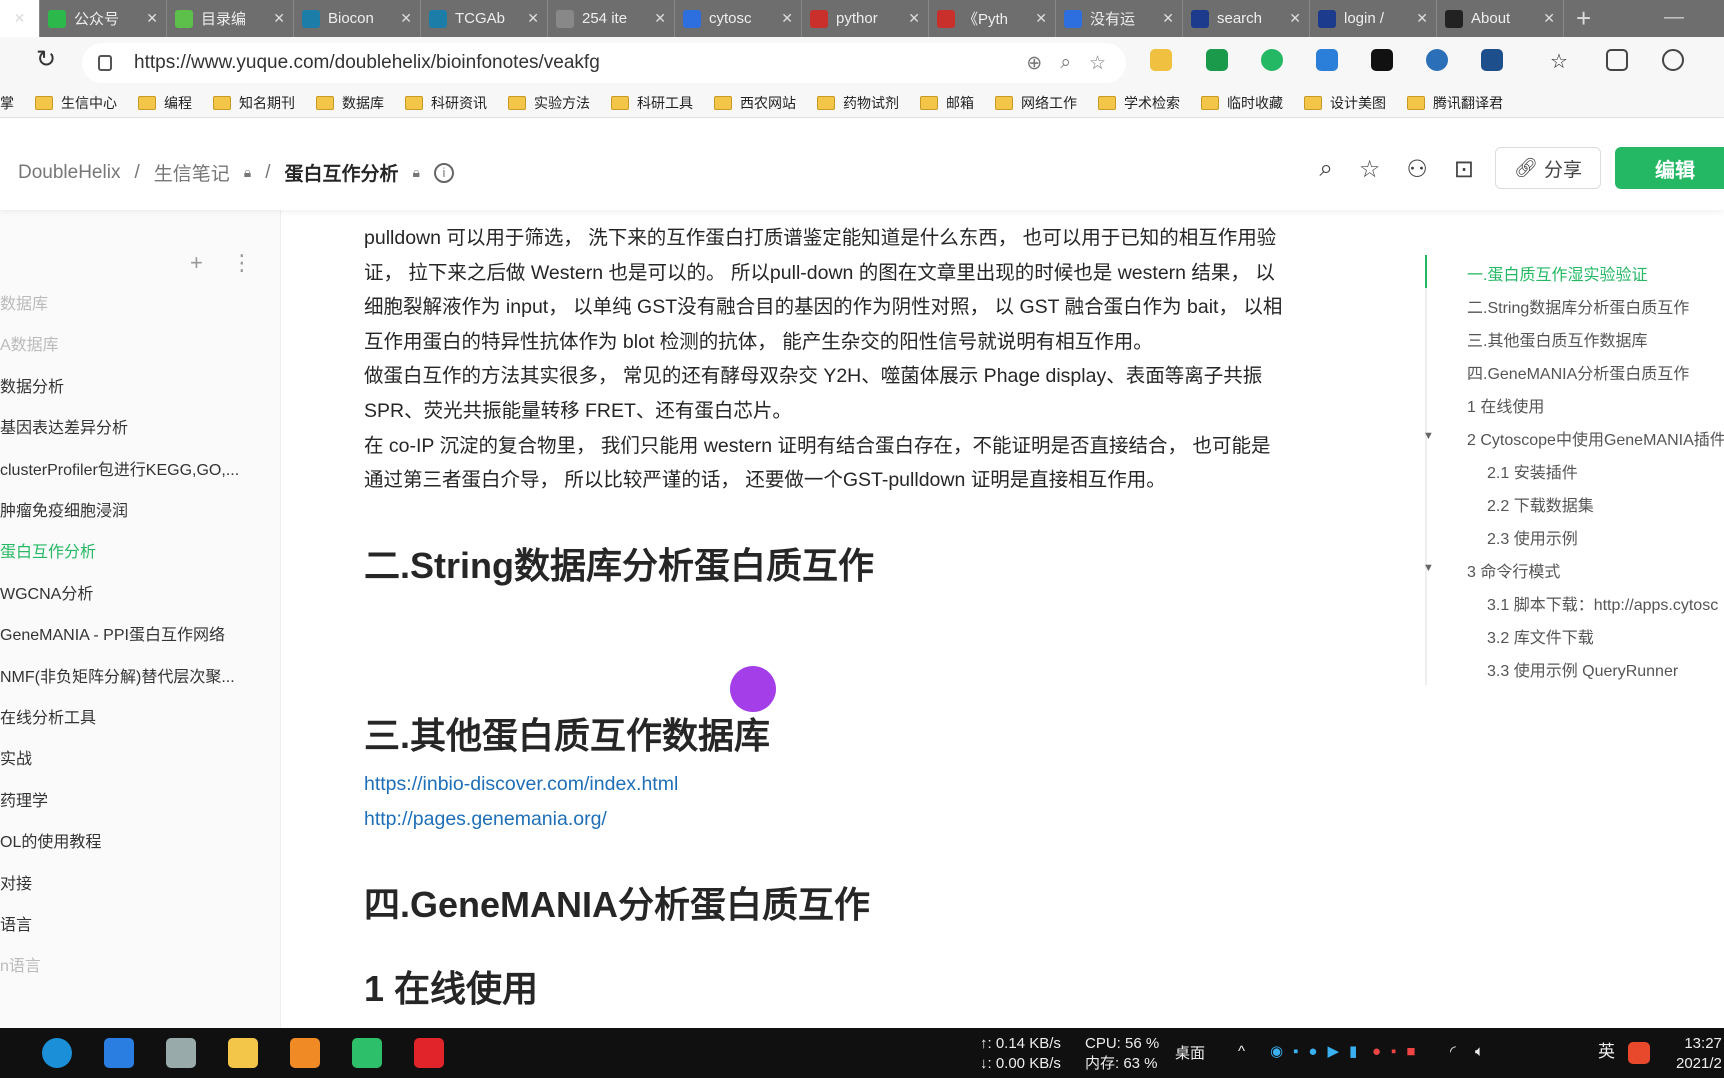 The height and width of the screenshot is (1078, 1724). What do you see at coordinates (1455, 103) in the screenshot?
I see `bookmark-item: 腾讯翻译君` at bounding box center [1455, 103].